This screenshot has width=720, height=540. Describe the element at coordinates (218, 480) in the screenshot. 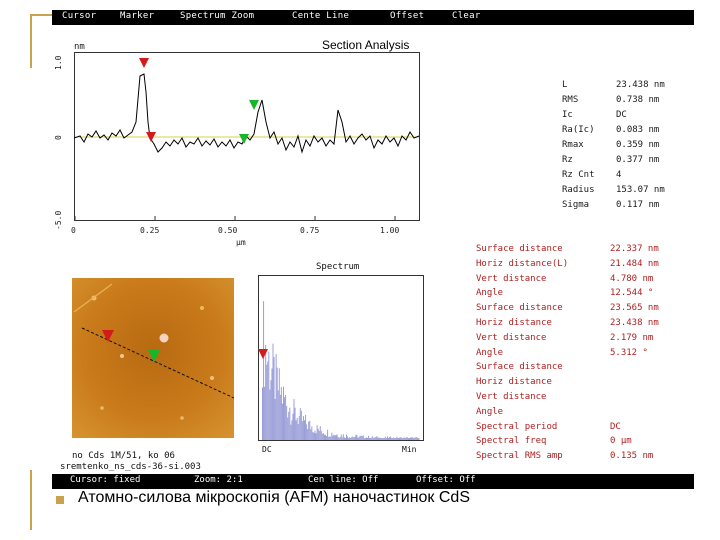

I see `status-zoom: Zoom: 2:1` at that location.